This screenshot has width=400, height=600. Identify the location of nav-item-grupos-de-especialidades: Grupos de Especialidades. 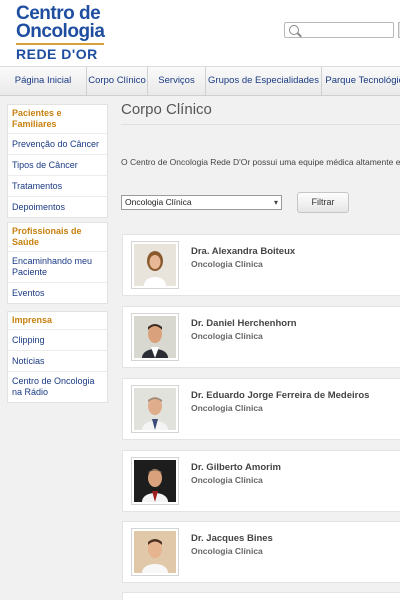
(264, 81).